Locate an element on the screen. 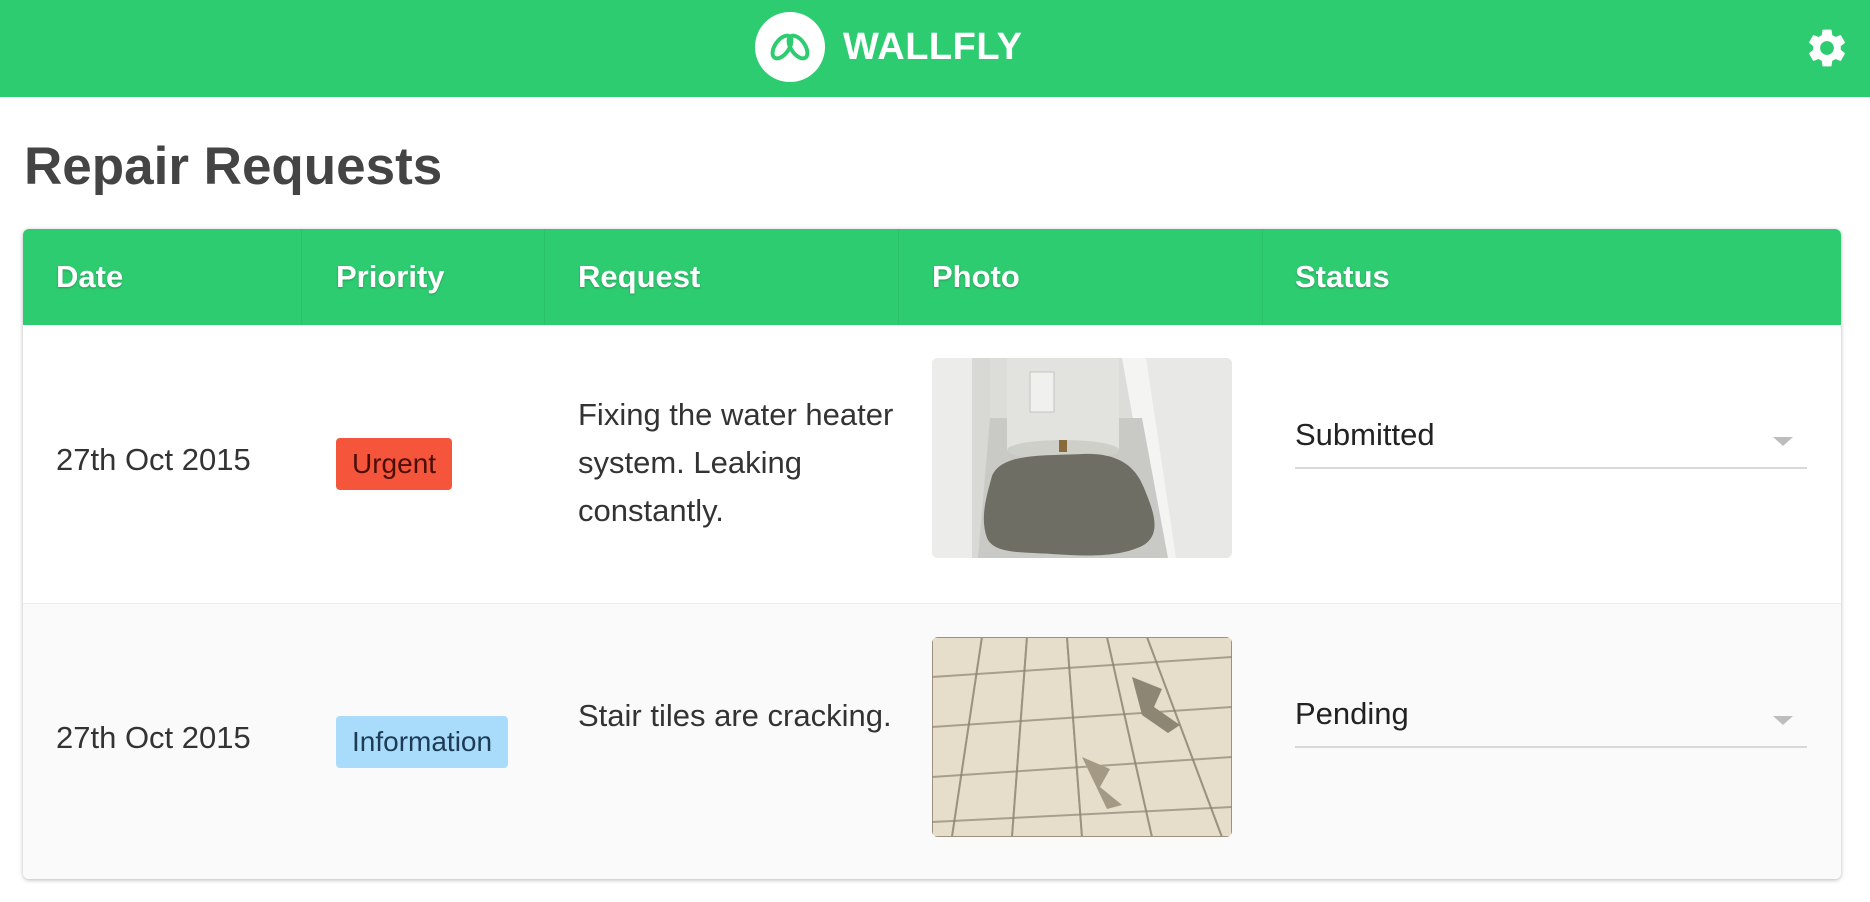 This screenshot has width=1870, height=902. priority-badge-information: Information is located at coordinates (422, 742).